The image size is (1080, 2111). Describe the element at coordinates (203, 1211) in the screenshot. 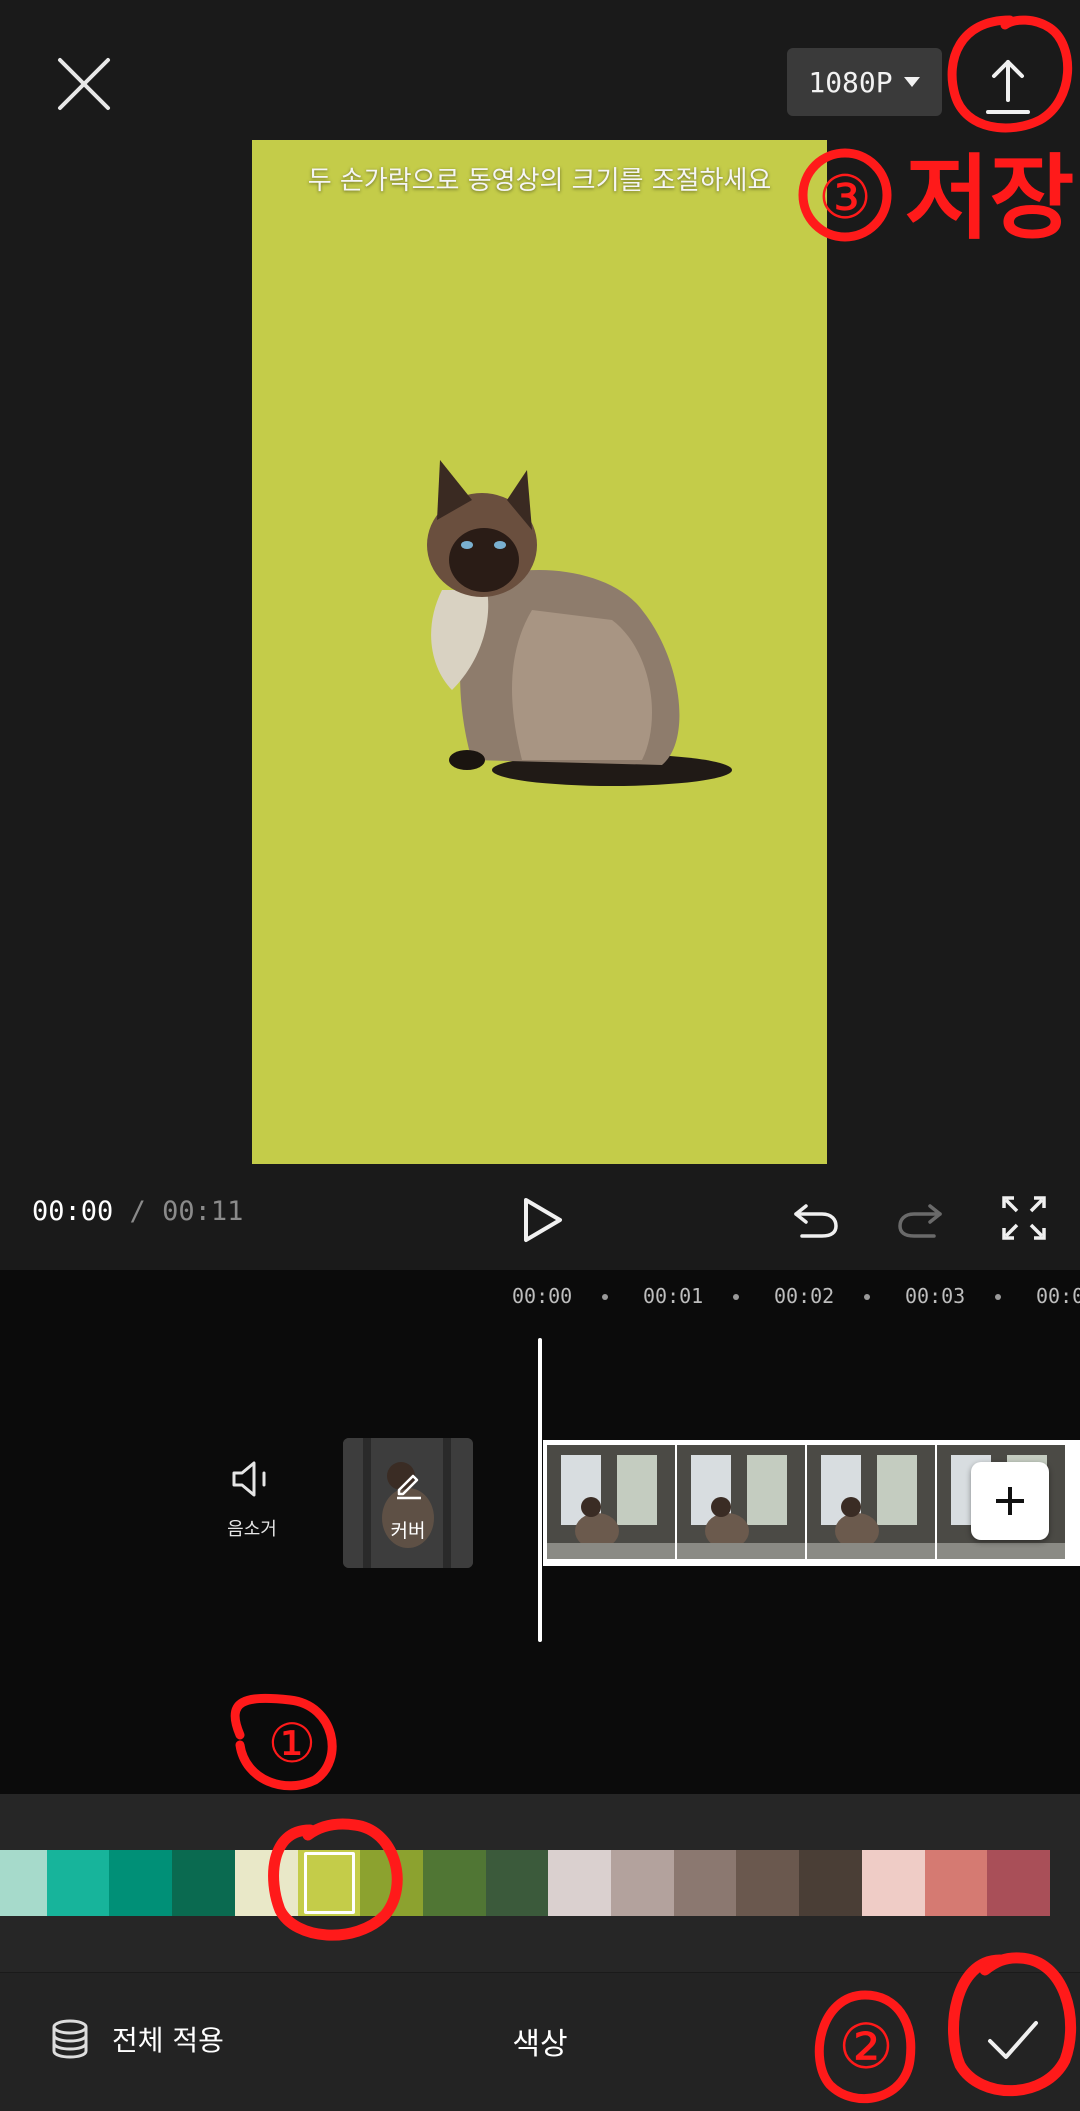

I see `total-time: 00:11` at that location.